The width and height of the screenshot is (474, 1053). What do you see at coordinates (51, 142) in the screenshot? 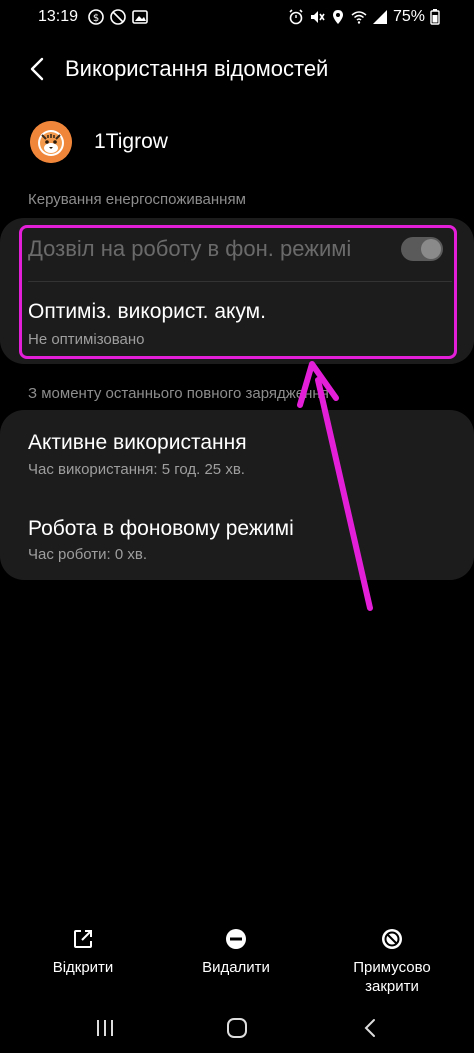
I see `tiger-app-icon` at bounding box center [51, 142].